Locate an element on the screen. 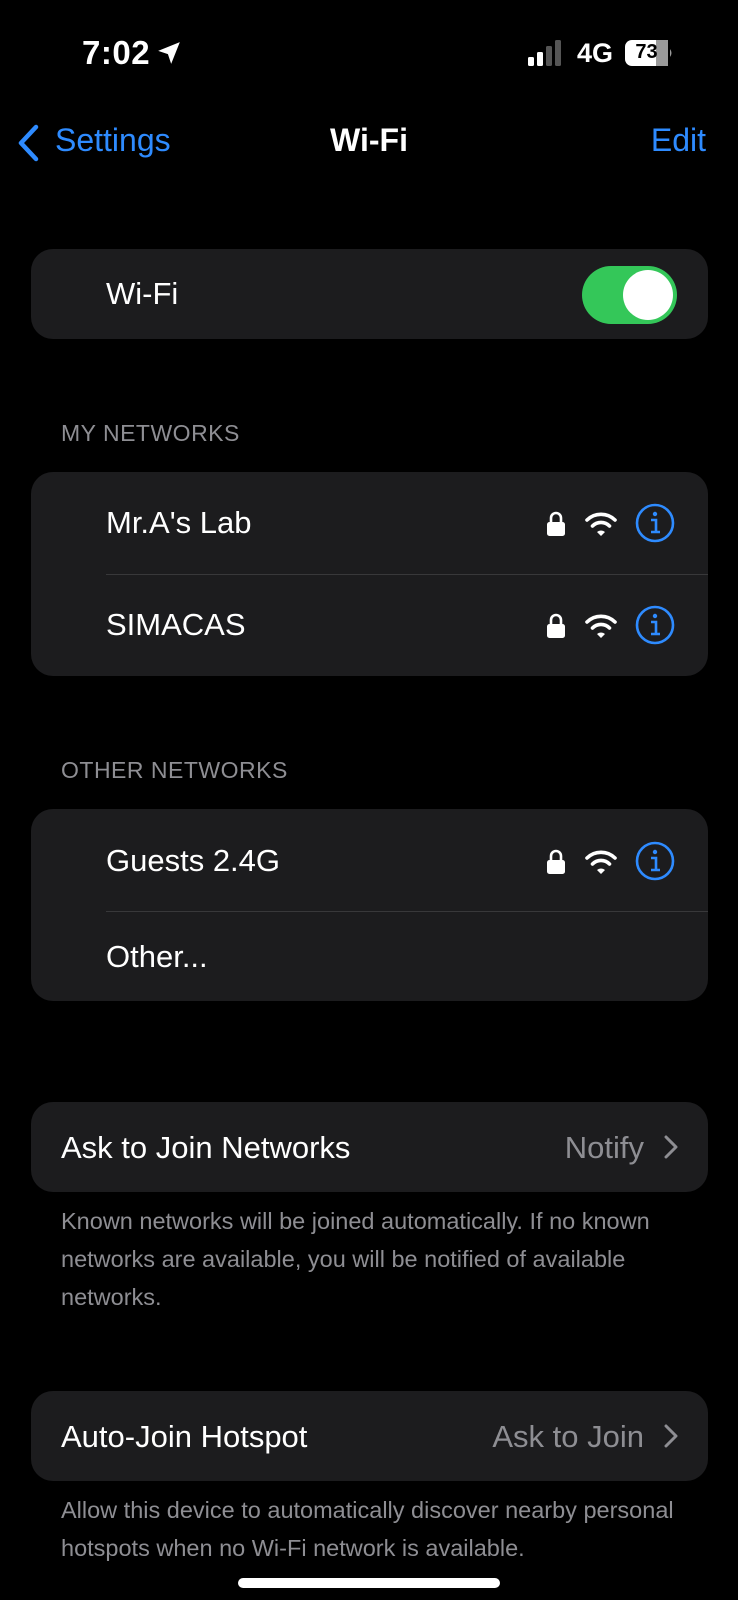 Image resolution: width=738 pixels, height=1600 pixels. ask-to-join-value: Notify is located at coordinates (604, 1147).